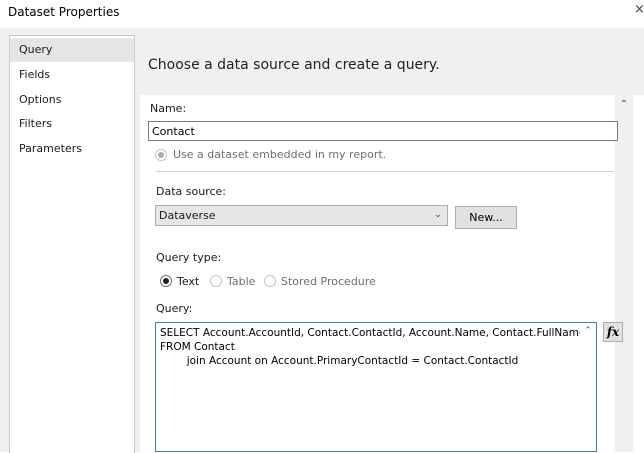  I want to click on data-source-label: Data source:, so click(191, 191).